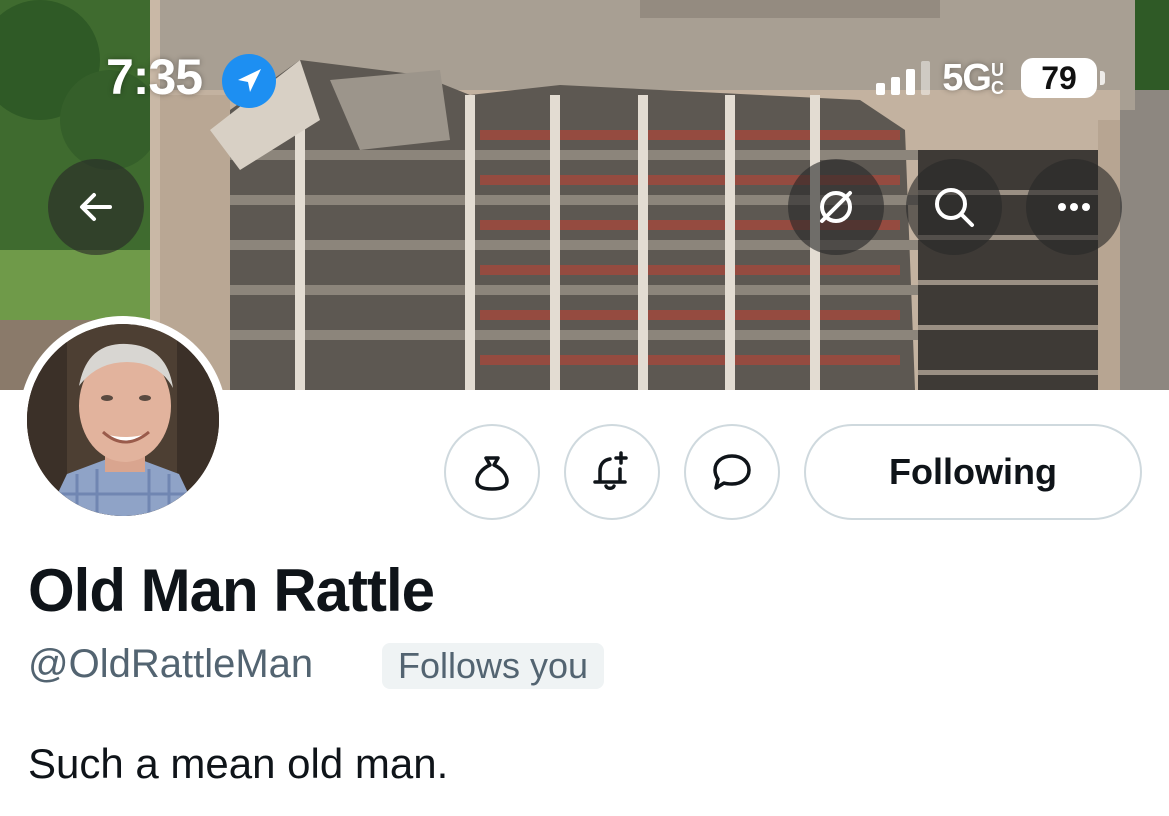 The width and height of the screenshot is (1169, 816). What do you see at coordinates (154, 77) in the screenshot?
I see `status-time: 7:35` at bounding box center [154, 77].